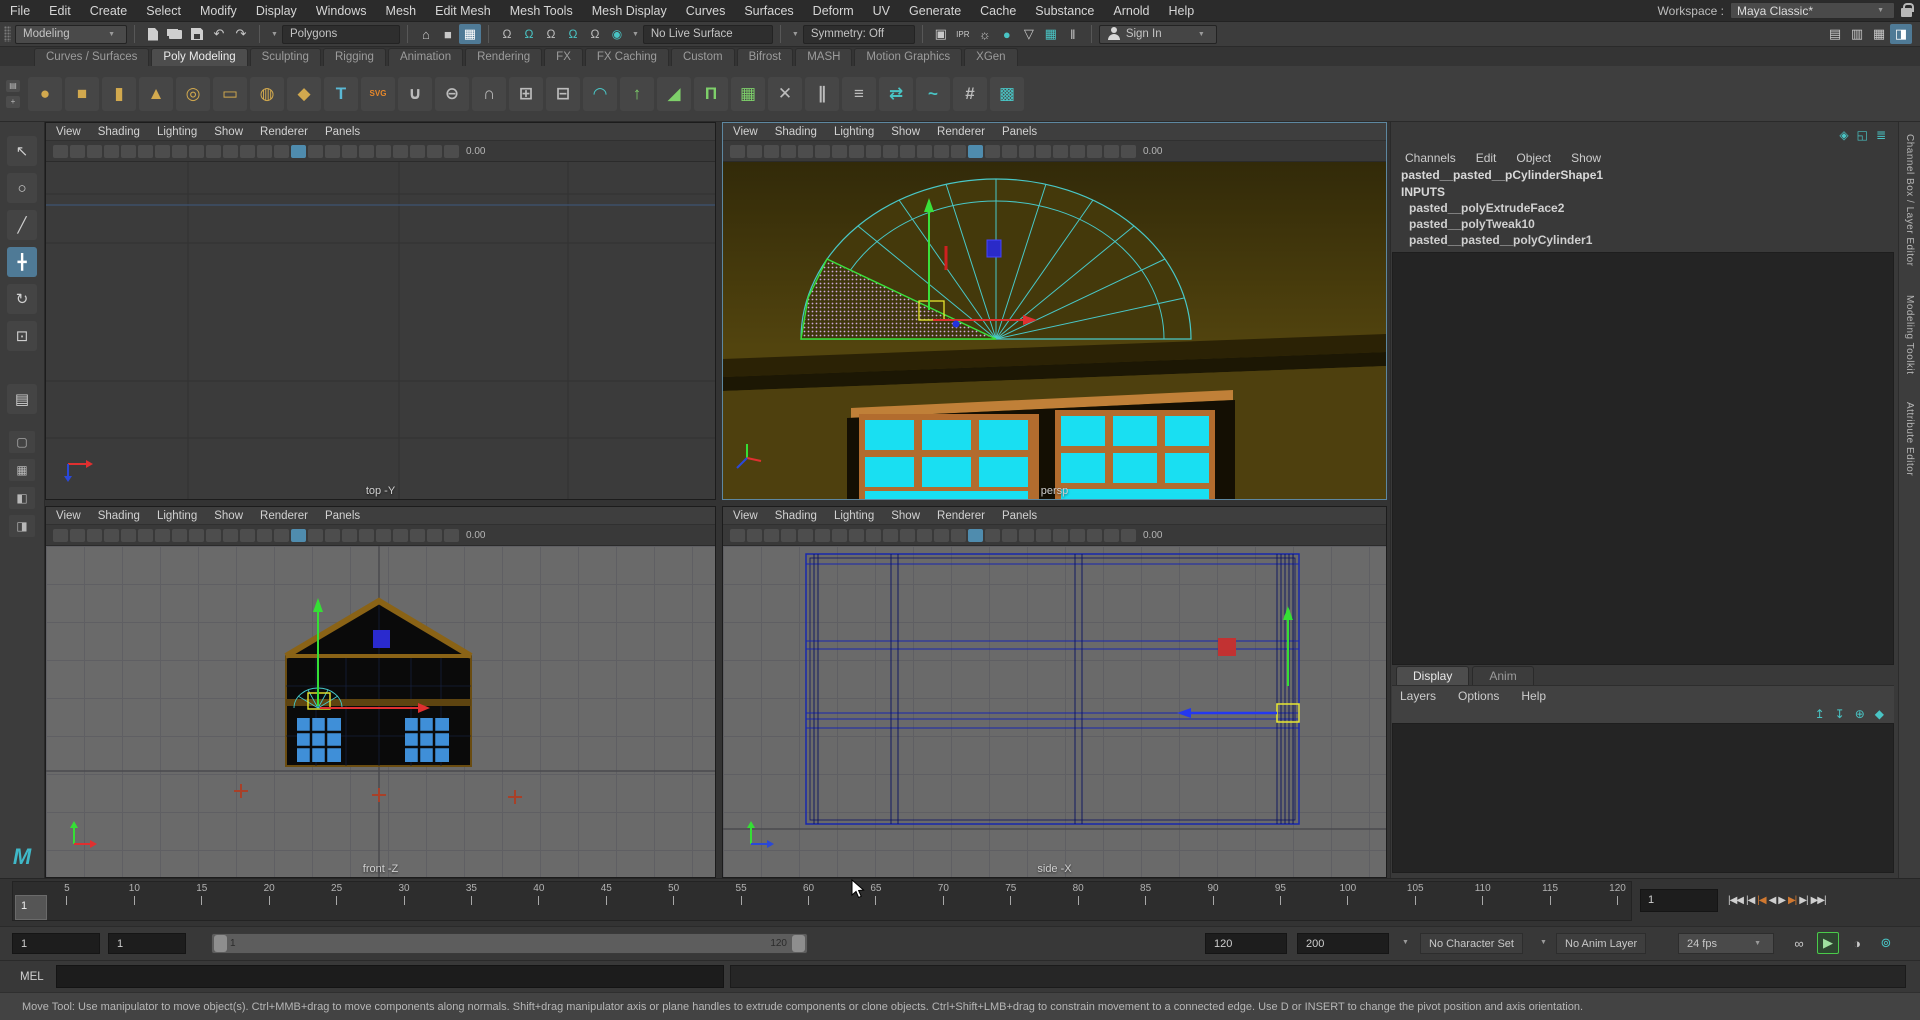  Describe the element at coordinates (1405, 942) in the screenshot. I see `chevron-down-icon: ▼` at that location.